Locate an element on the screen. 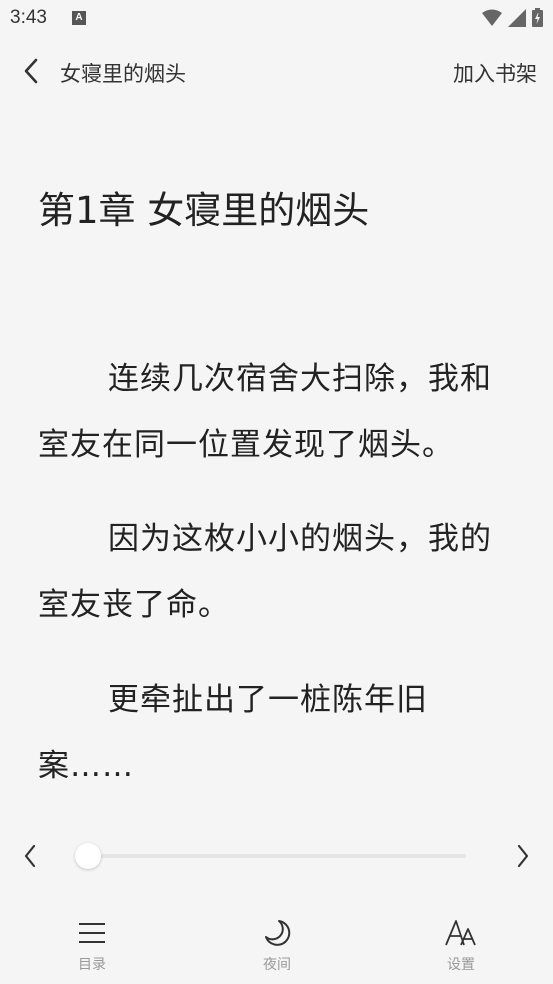 This screenshot has width=553, height=984. progress-slider-track is located at coordinates (277, 856).